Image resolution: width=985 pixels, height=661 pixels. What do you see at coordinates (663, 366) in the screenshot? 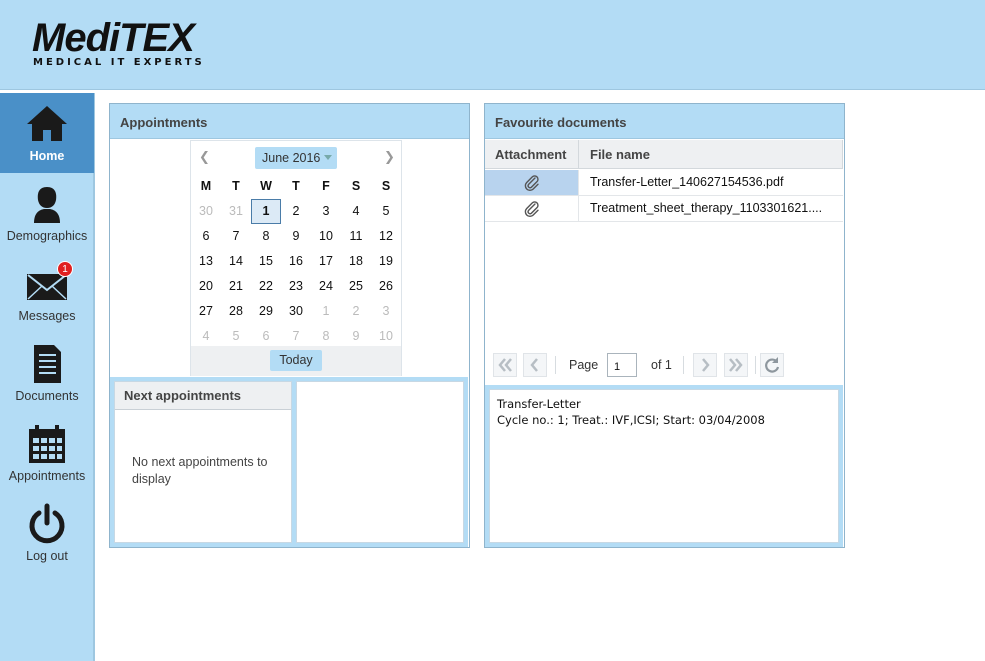
I see `pagination-toolbar: Page of 1` at bounding box center [663, 366].